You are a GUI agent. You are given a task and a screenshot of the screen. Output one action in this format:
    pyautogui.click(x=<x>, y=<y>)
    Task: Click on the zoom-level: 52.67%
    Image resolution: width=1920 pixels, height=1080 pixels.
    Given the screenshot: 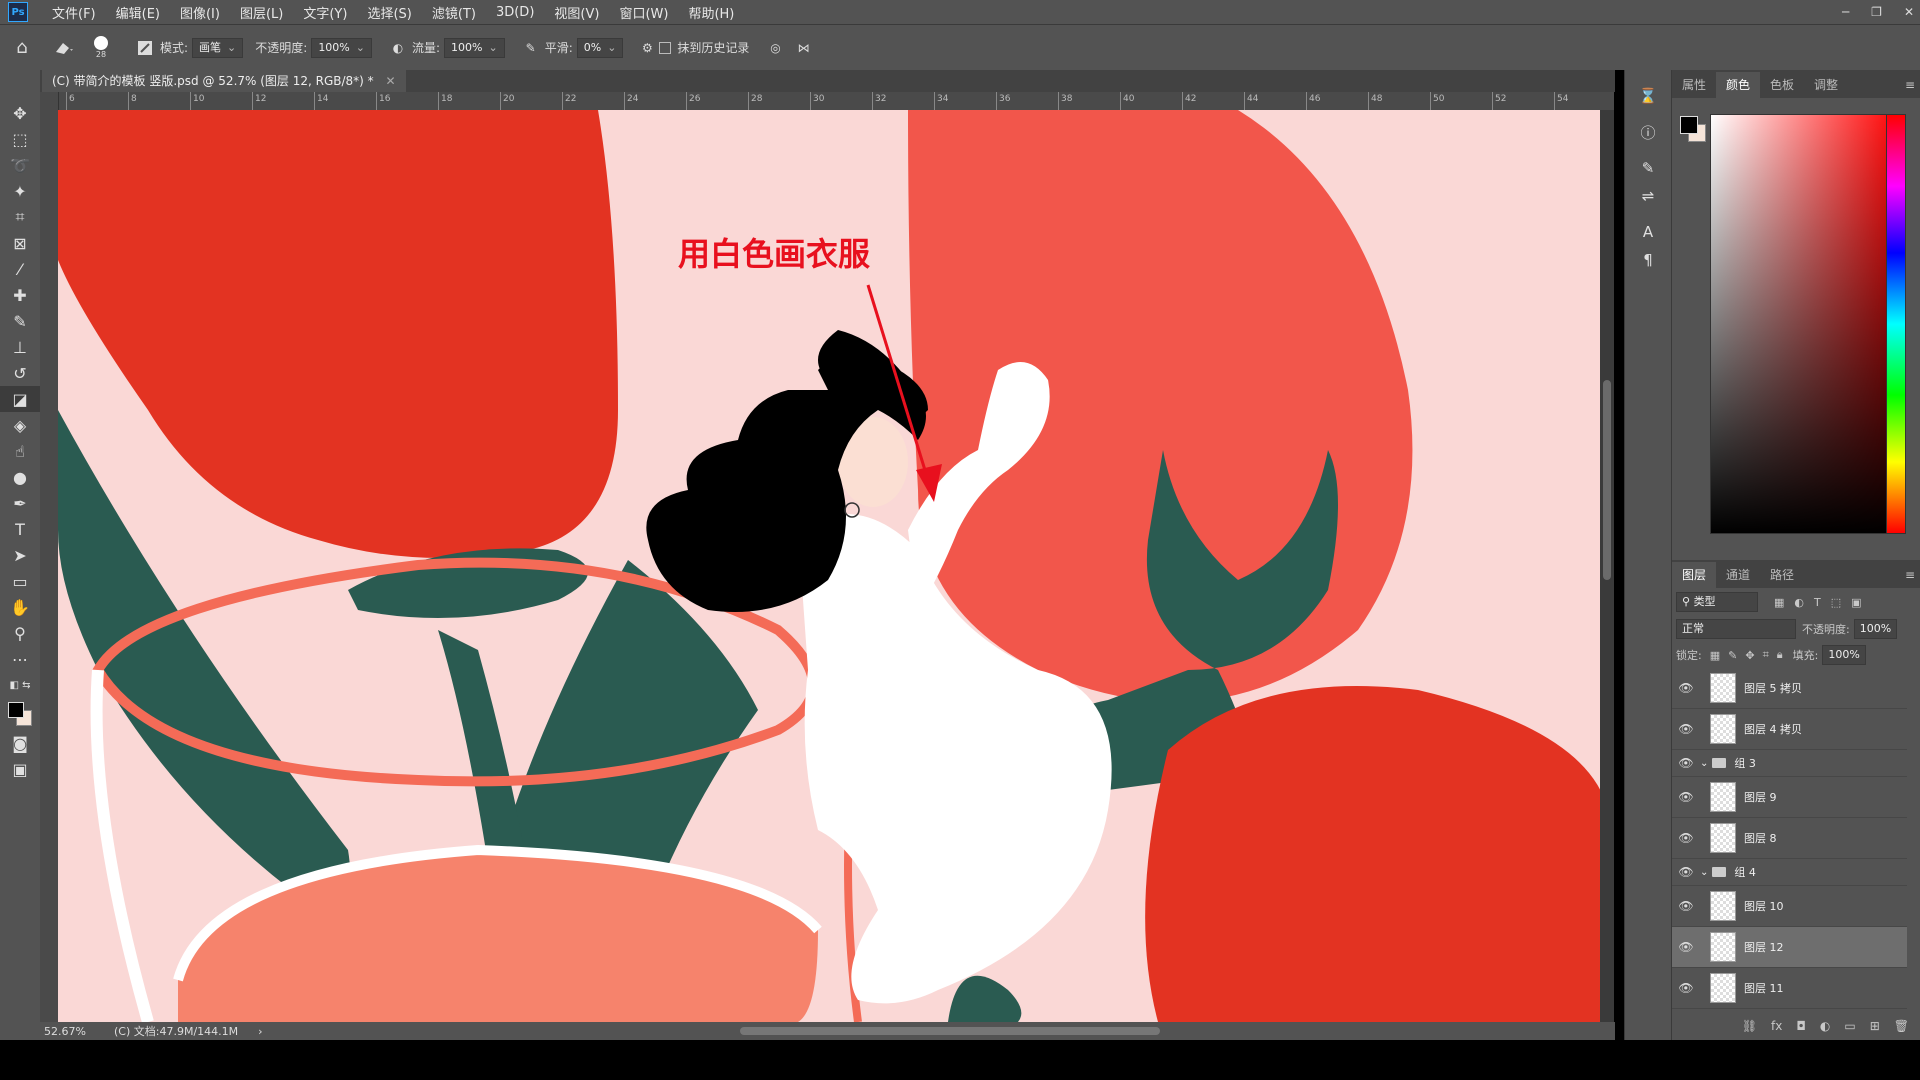 What is the action you would take?
    pyautogui.click(x=72, y=1031)
    